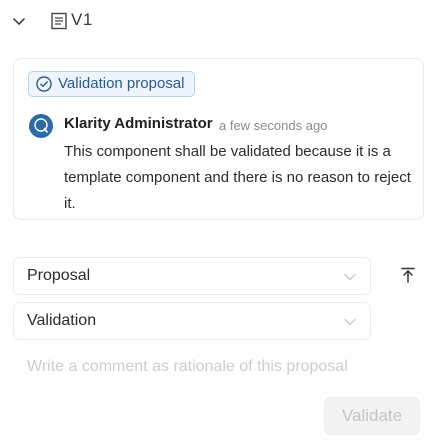  Describe the element at coordinates (82, 19) in the screenshot. I see `version-label: V1` at that location.